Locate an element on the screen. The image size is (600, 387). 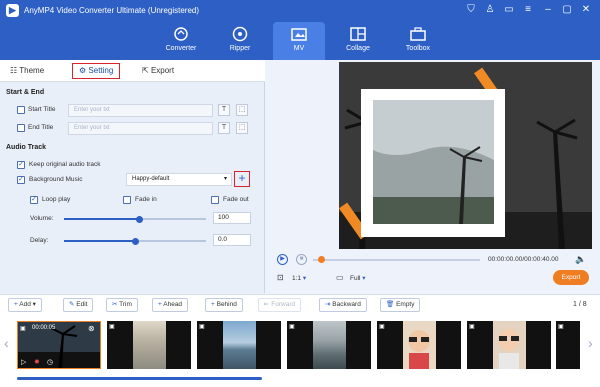
end-title-checkbox is located at coordinates (21, 128).